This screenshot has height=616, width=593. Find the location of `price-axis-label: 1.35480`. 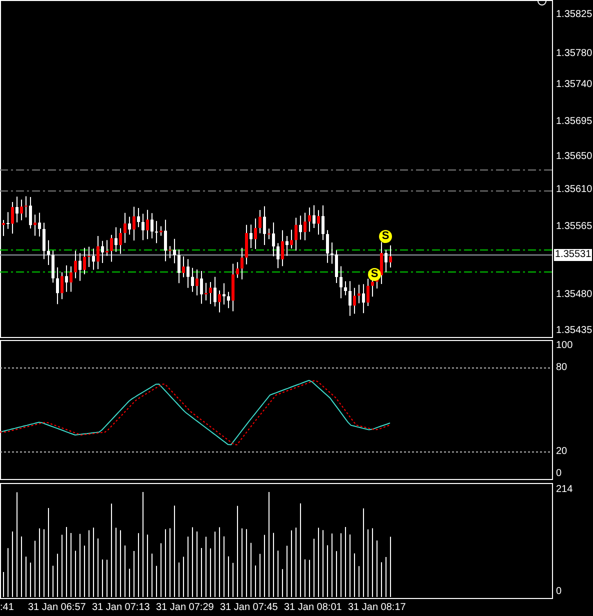

price-axis-label: 1.35480 is located at coordinates (574, 295).